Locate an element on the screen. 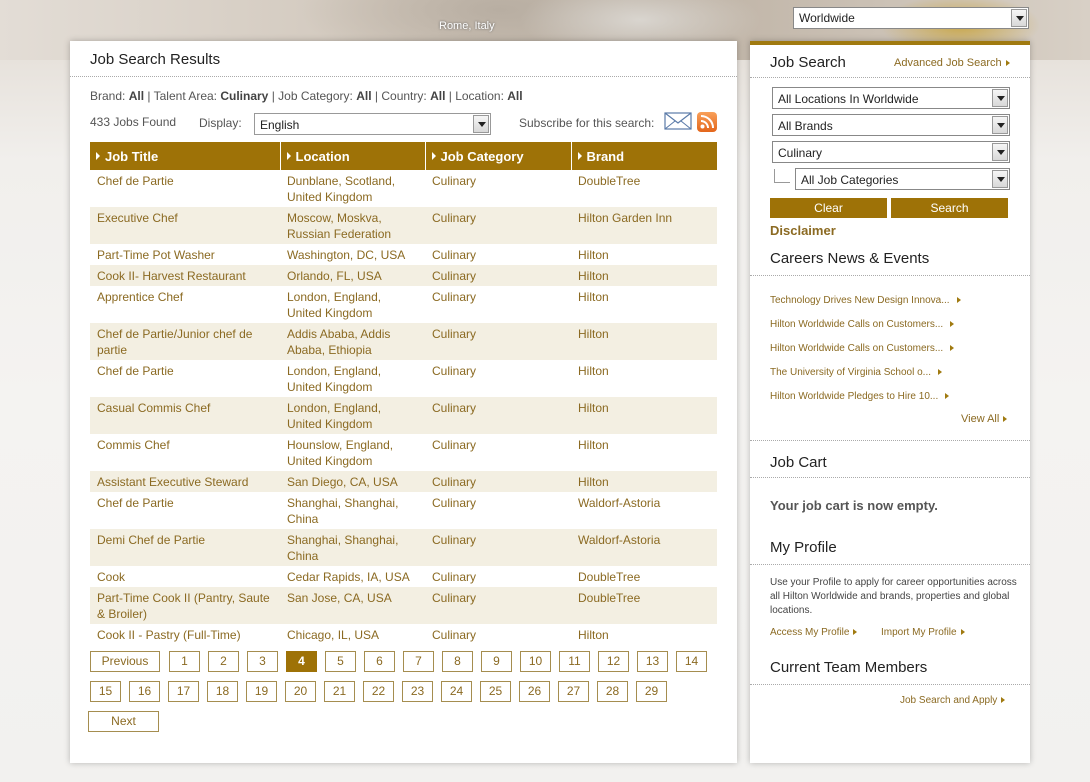 The height and width of the screenshot is (782, 1090). job-title-cell: Cook II- Harvest Restaurant is located at coordinates (185, 275).